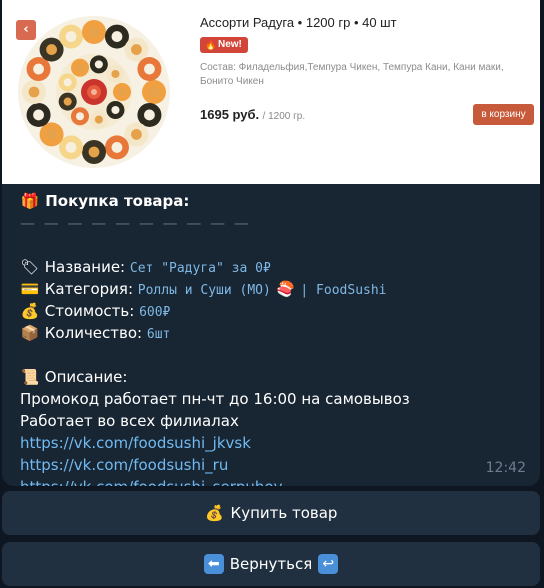 The height and width of the screenshot is (588, 544). I want to click on description-line-2: Работает во всех филиалах, so click(129, 421).